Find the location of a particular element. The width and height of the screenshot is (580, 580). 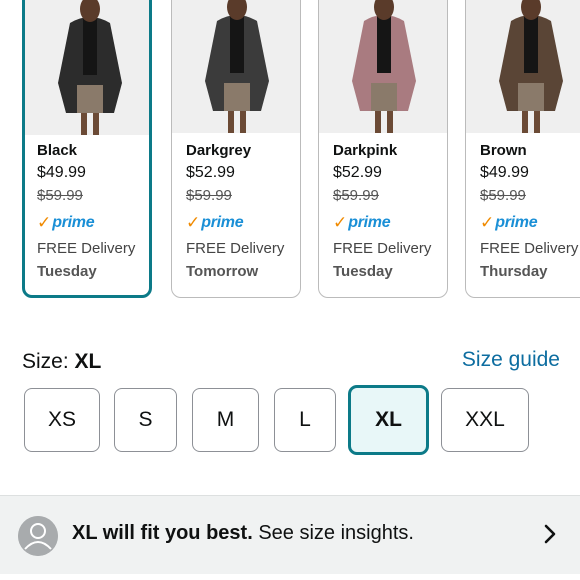

size-insights-link-text: See size insights. is located at coordinates (333, 533).